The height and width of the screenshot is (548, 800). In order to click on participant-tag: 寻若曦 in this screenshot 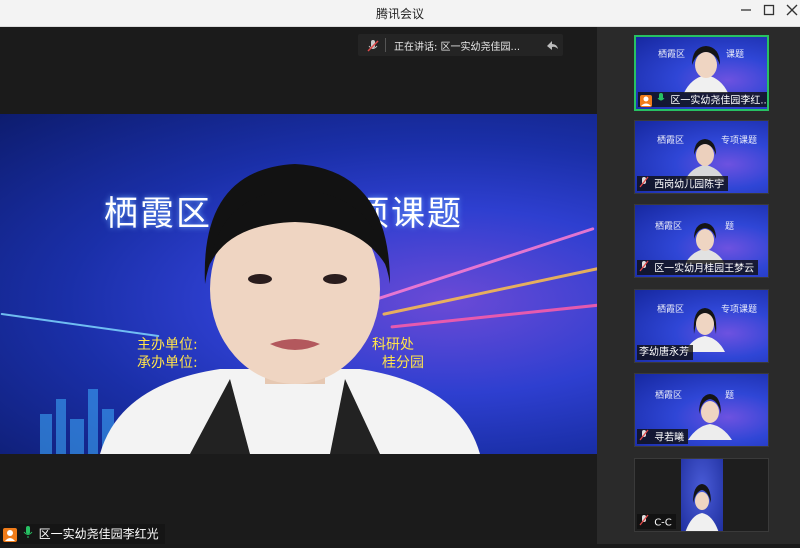, I will do `click(663, 436)`.